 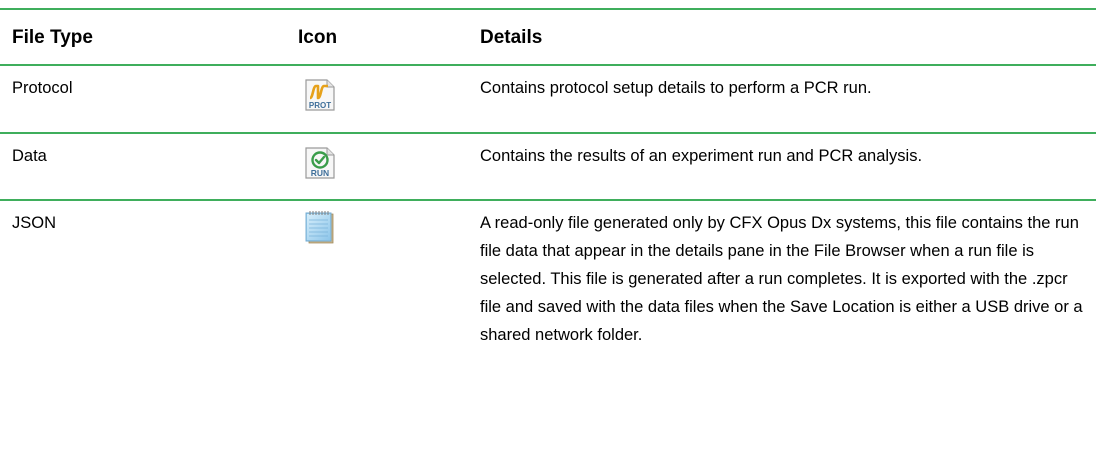 I want to click on file-type-cell: Protocol, so click(x=42, y=88).